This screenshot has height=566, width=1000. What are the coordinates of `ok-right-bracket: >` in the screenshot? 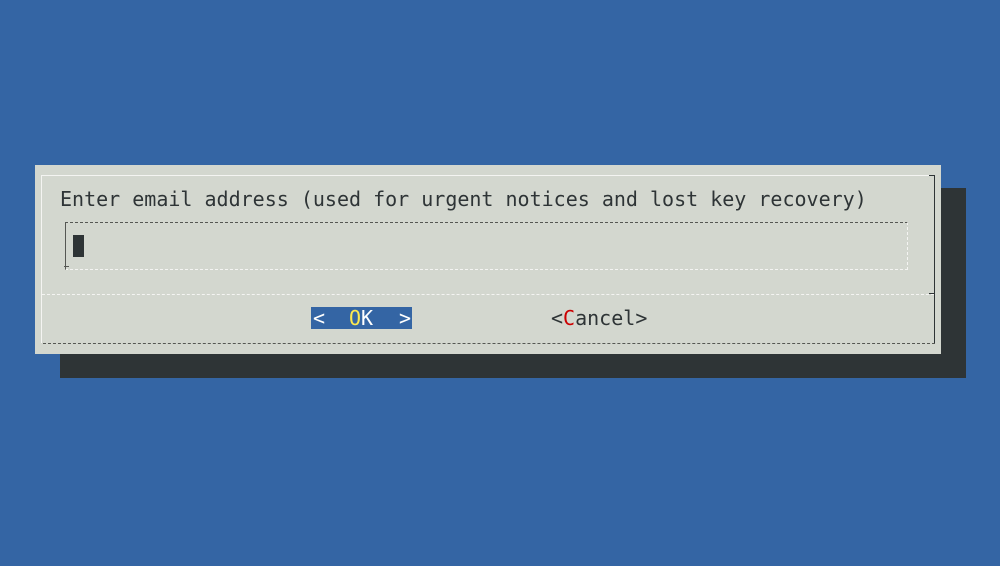 It's located at (405, 318).